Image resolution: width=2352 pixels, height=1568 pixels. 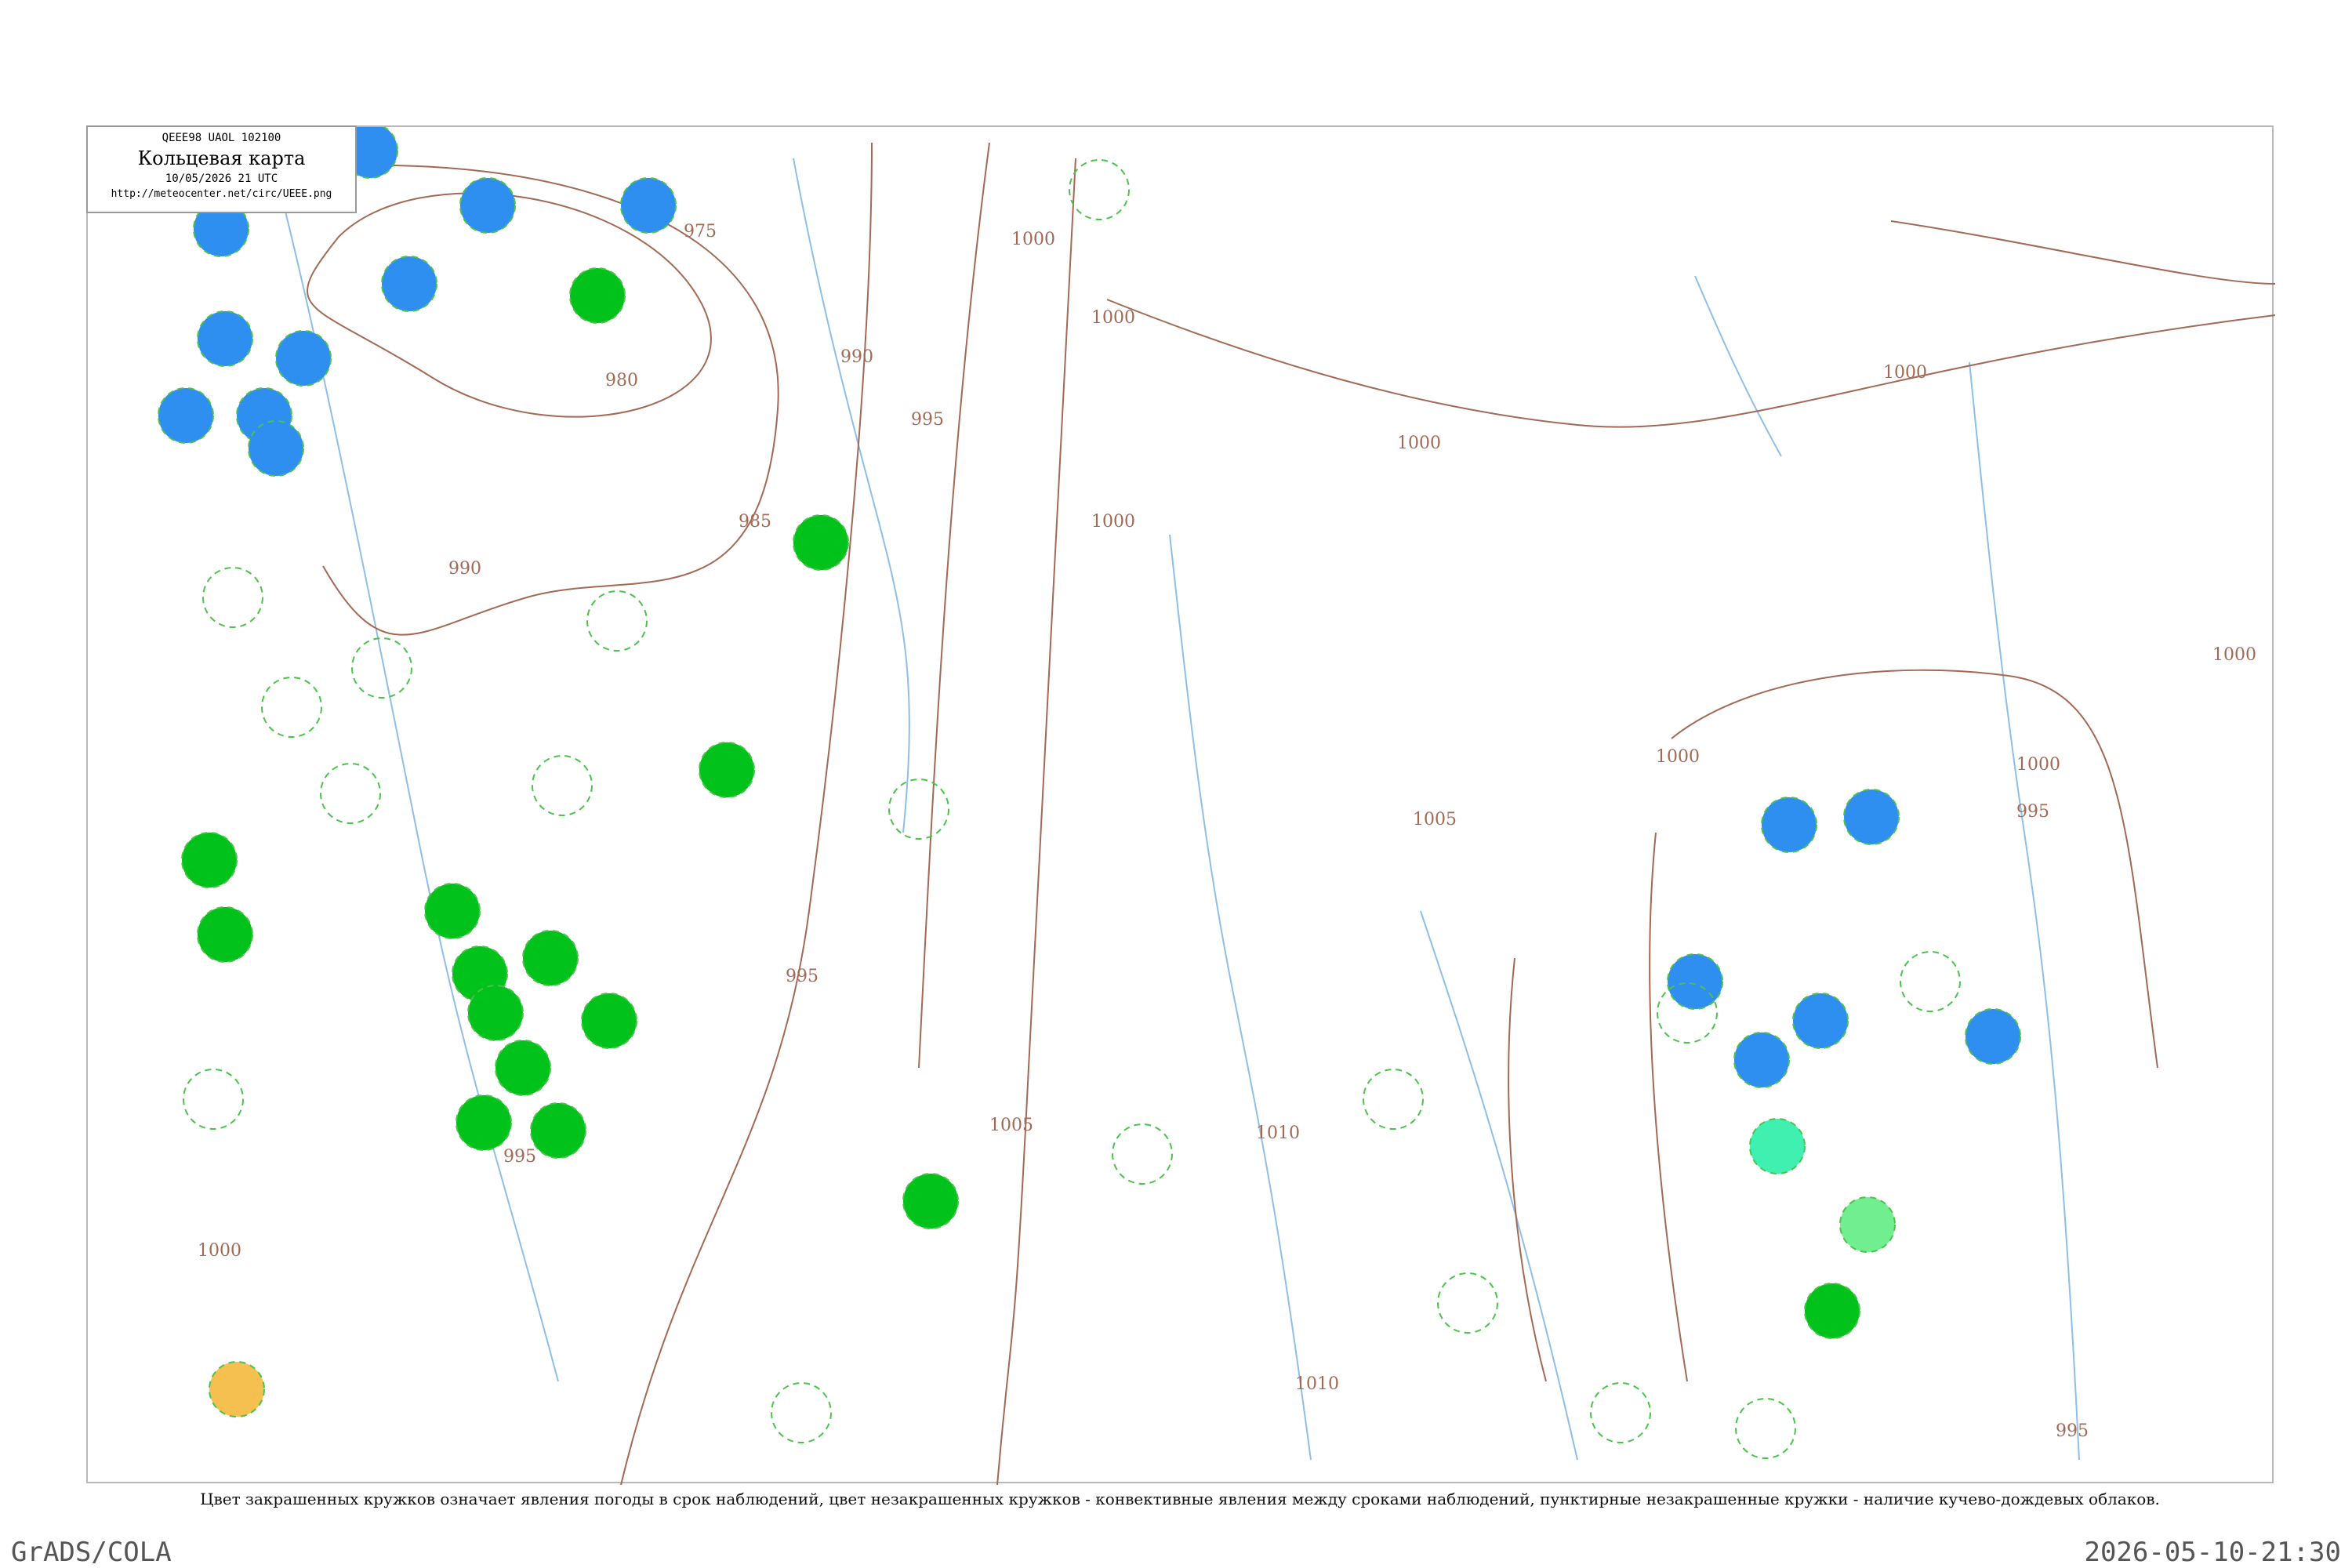 I want to click on render-timestamp: 2026-05-10-21:30, so click(x=2212, y=1552).